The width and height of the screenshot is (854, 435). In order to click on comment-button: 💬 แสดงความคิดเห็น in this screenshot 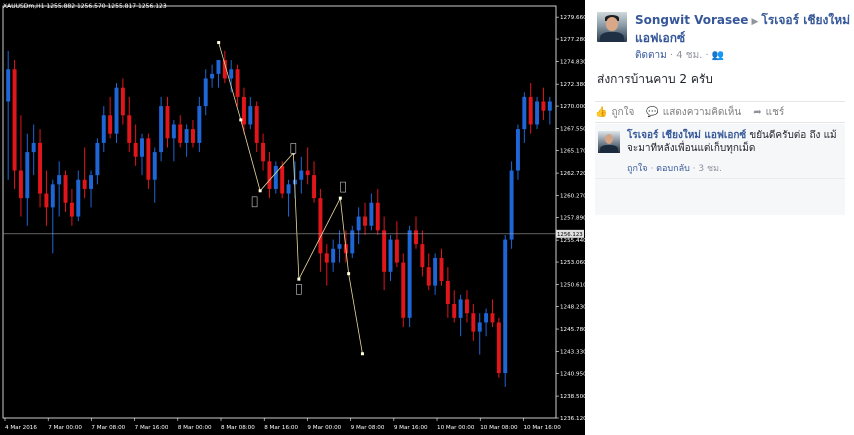, I will do `click(693, 112)`.